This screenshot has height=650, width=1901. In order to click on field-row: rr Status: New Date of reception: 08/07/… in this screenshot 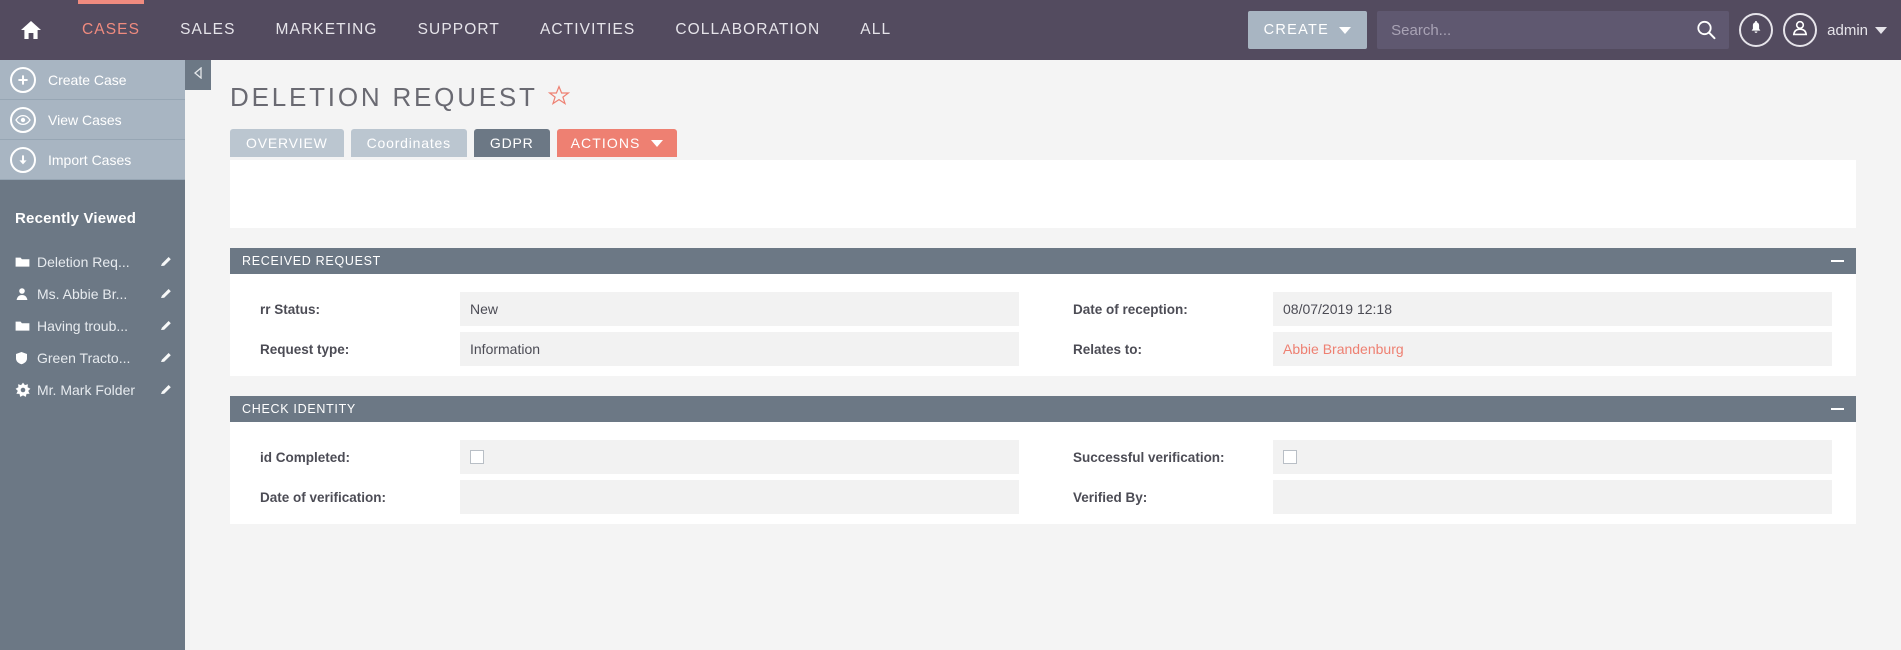, I will do `click(1043, 309)`.